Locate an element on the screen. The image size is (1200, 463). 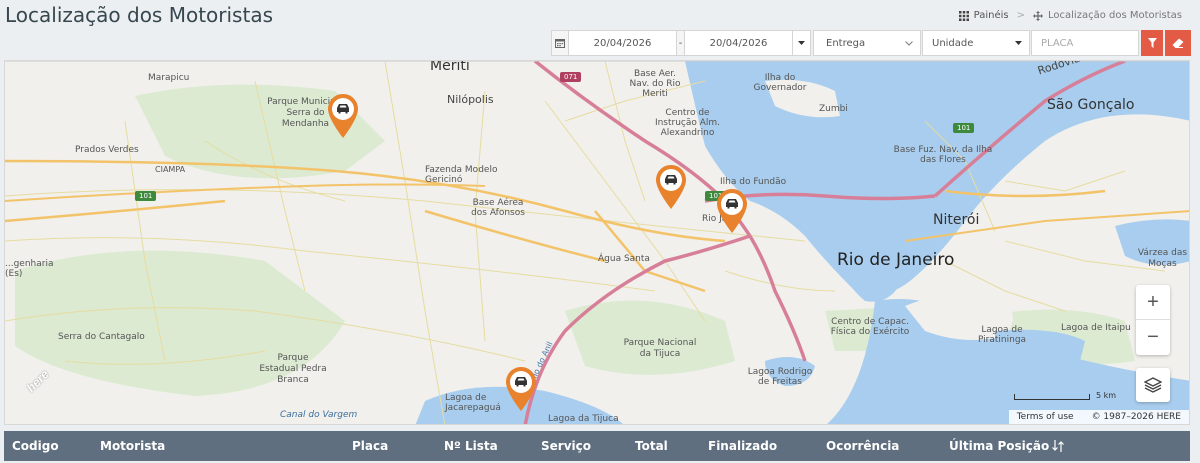
column-header-codigo: Codigo is located at coordinates (35, 446).